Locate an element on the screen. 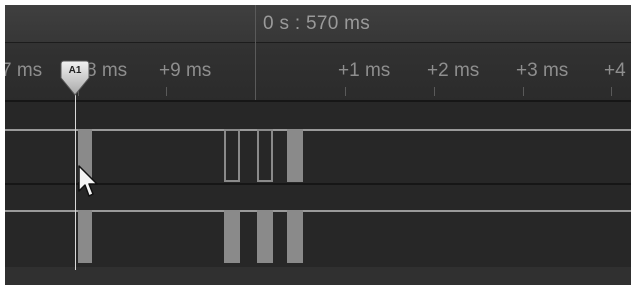 This screenshot has height=291, width=631. time-position-label: 0 s : 570 ms is located at coordinates (317, 23).